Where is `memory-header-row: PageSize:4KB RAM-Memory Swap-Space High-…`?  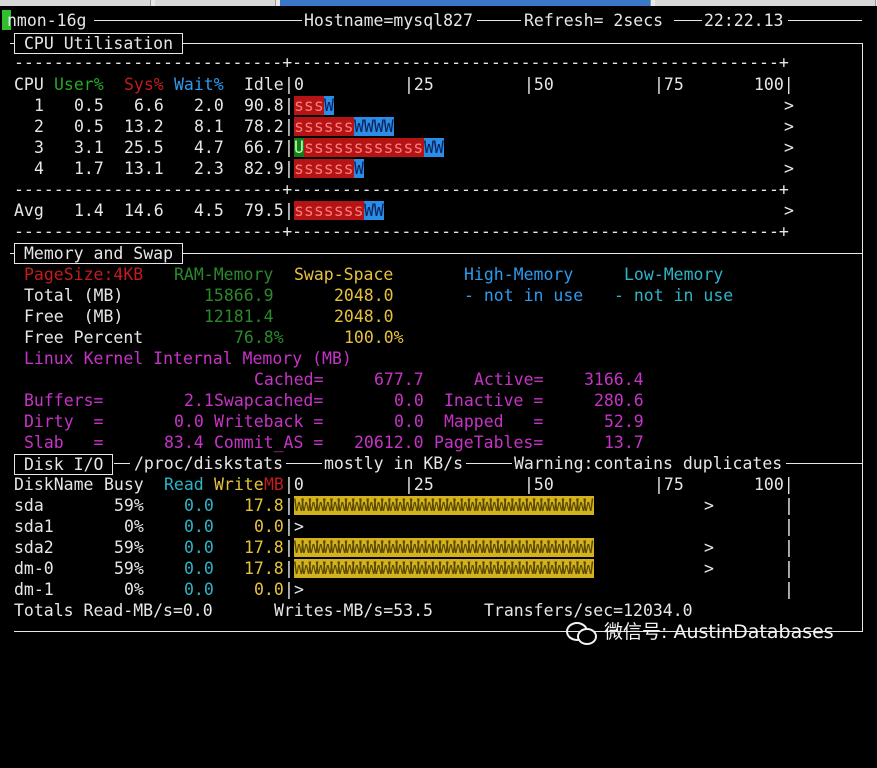 memory-header-row: PageSize:4KB RAM-Memory Swap-Space High-… is located at coordinates (374, 274).